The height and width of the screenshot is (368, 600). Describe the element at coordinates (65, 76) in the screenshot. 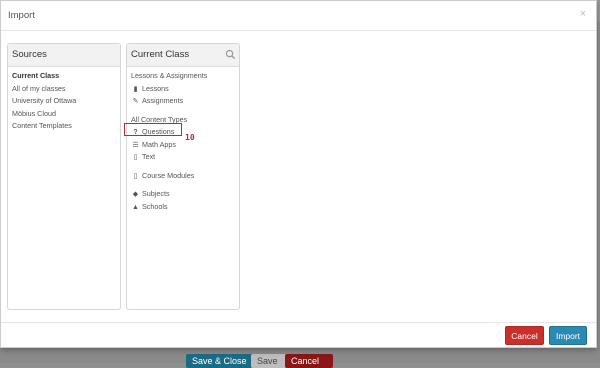

I see `source-item-current-class: Current Class` at that location.